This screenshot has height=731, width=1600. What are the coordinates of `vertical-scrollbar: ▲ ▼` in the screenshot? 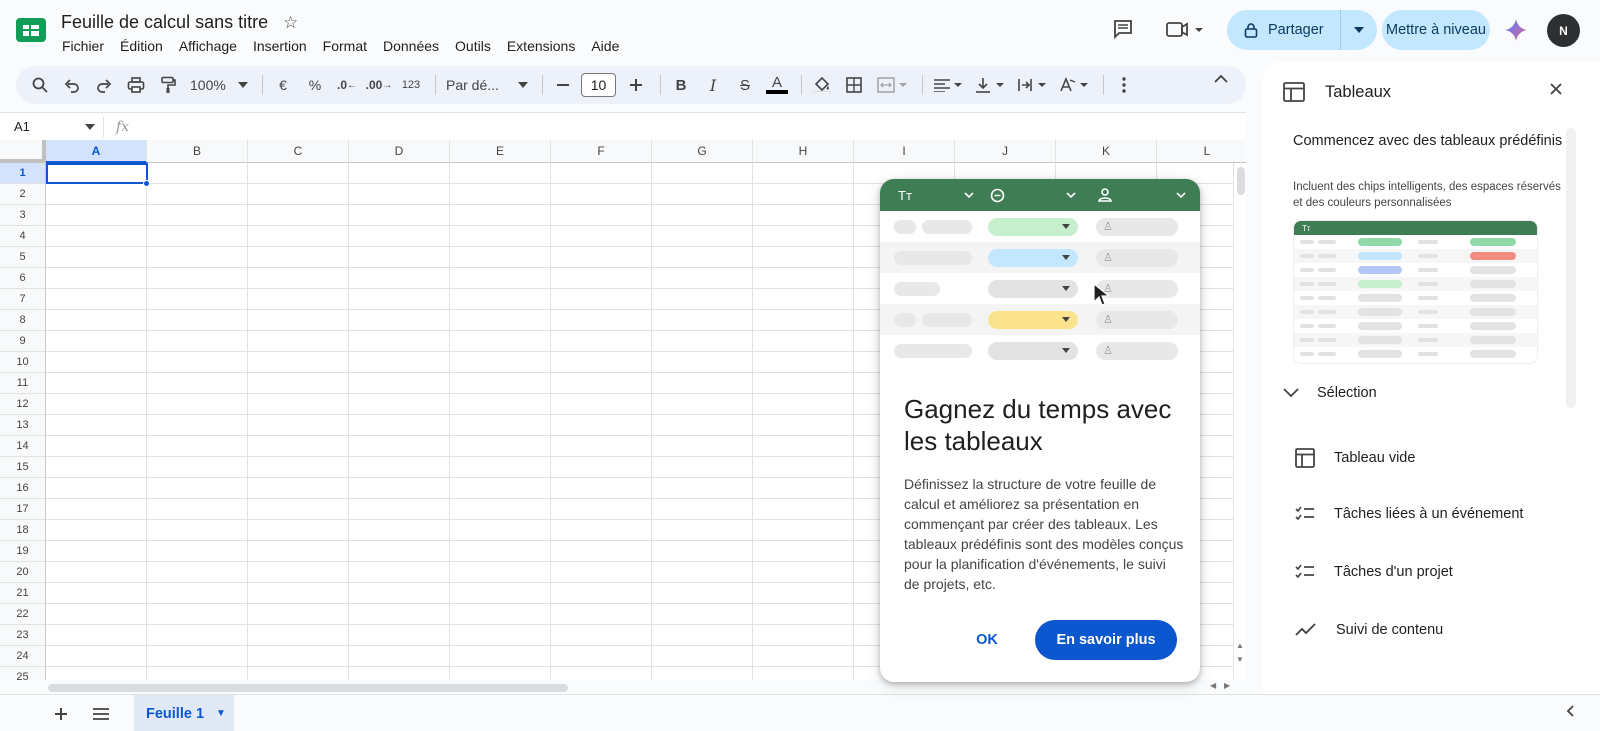 It's located at (1239, 421).